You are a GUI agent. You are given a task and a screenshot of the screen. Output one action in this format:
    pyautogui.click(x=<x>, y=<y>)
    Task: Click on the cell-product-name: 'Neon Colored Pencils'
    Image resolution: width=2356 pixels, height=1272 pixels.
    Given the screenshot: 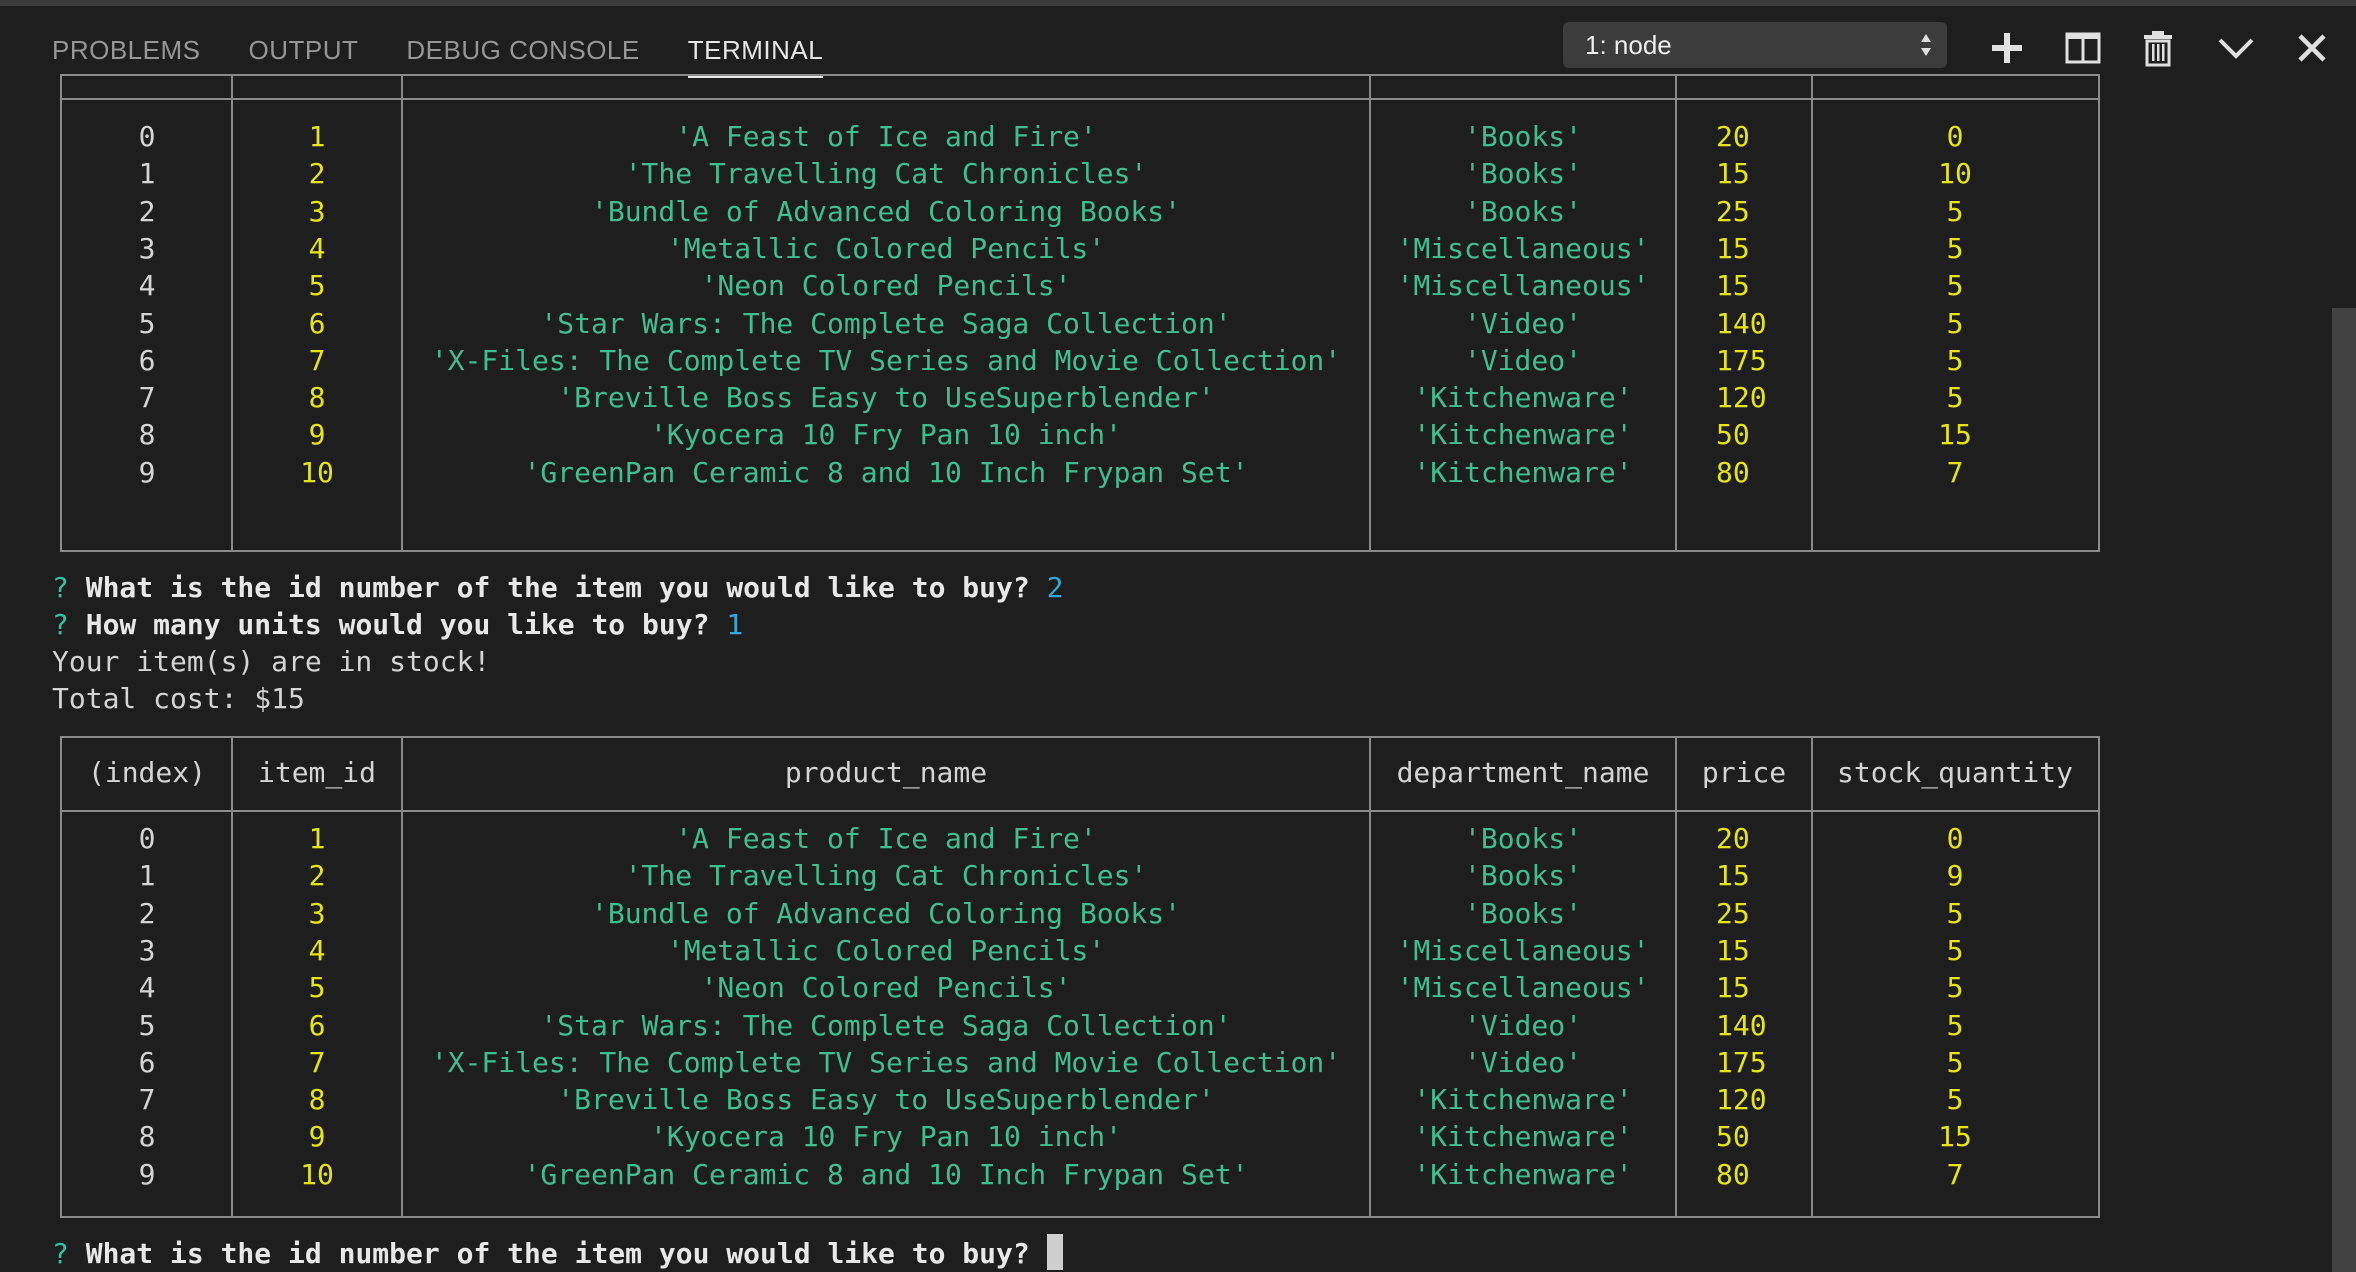 What is the action you would take?
    pyautogui.click(x=886, y=286)
    